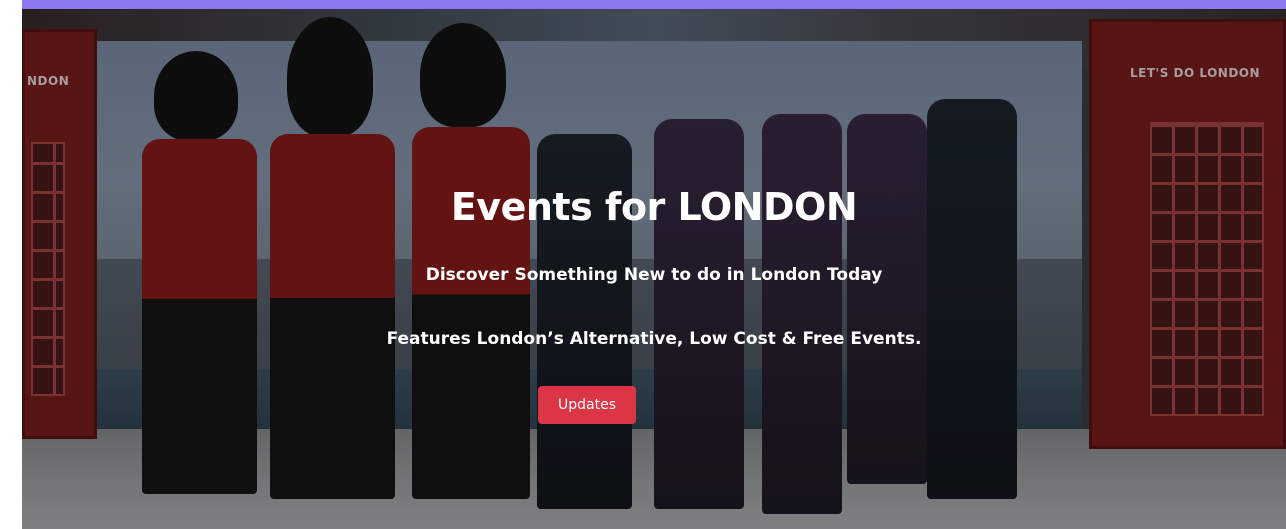  What do you see at coordinates (587, 405) in the screenshot?
I see `updates-button: Updates` at bounding box center [587, 405].